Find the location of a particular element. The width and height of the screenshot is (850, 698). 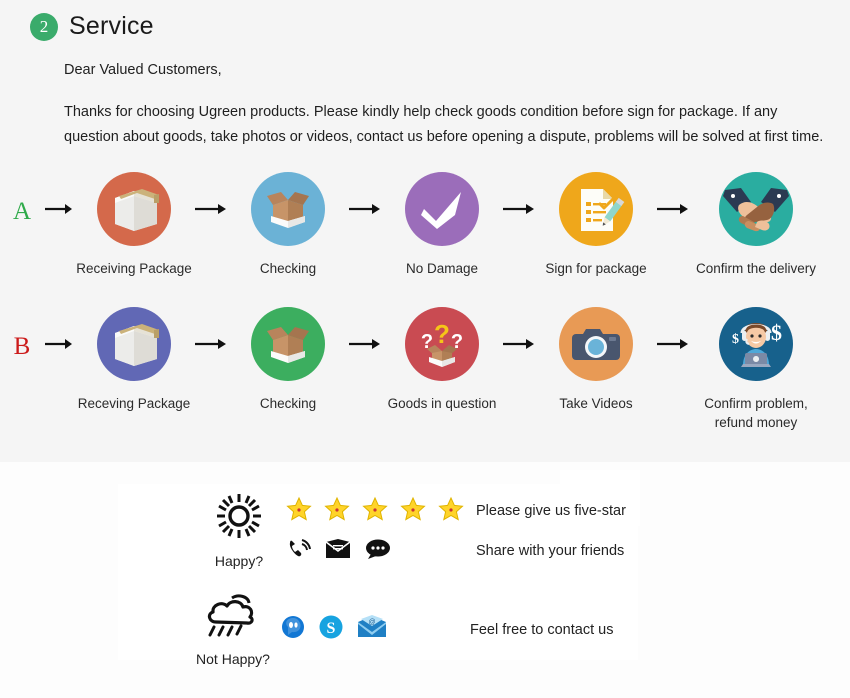

section-header: 2 Service is located at coordinates (92, 26).